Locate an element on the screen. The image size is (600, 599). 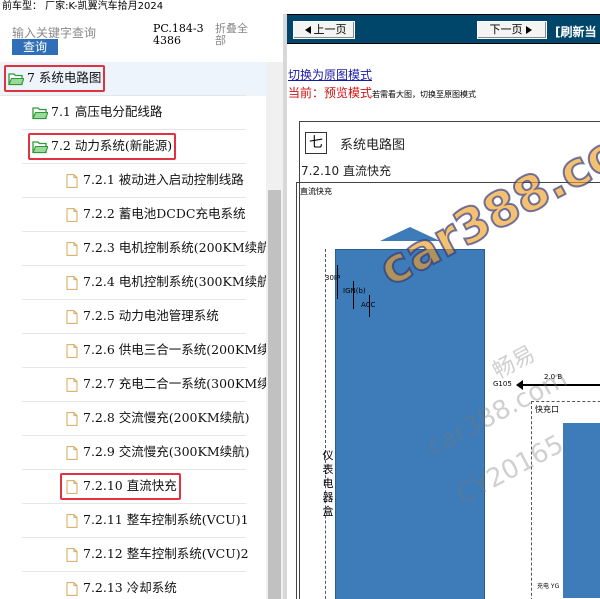
tree-item: 7.2.1 被动进入启动控制线路 is located at coordinates (133, 181).